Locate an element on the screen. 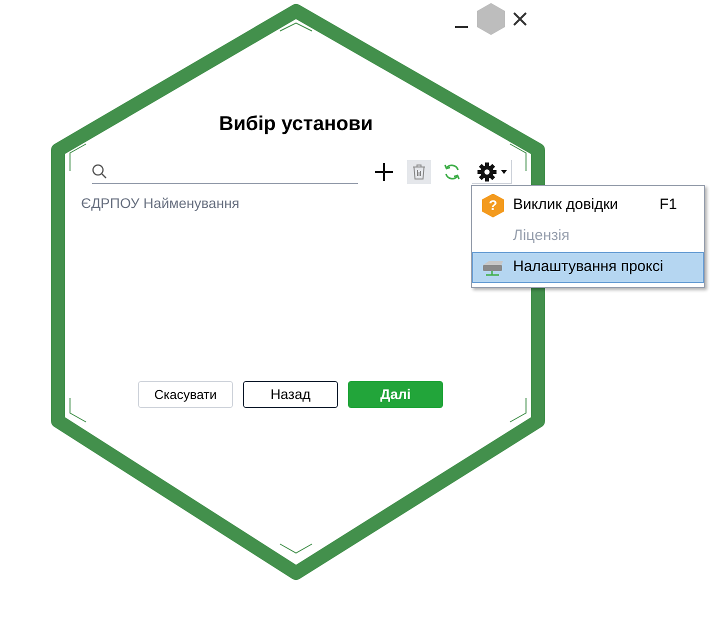 This screenshot has height=632, width=711. caret-icon is located at coordinates (503, 172).